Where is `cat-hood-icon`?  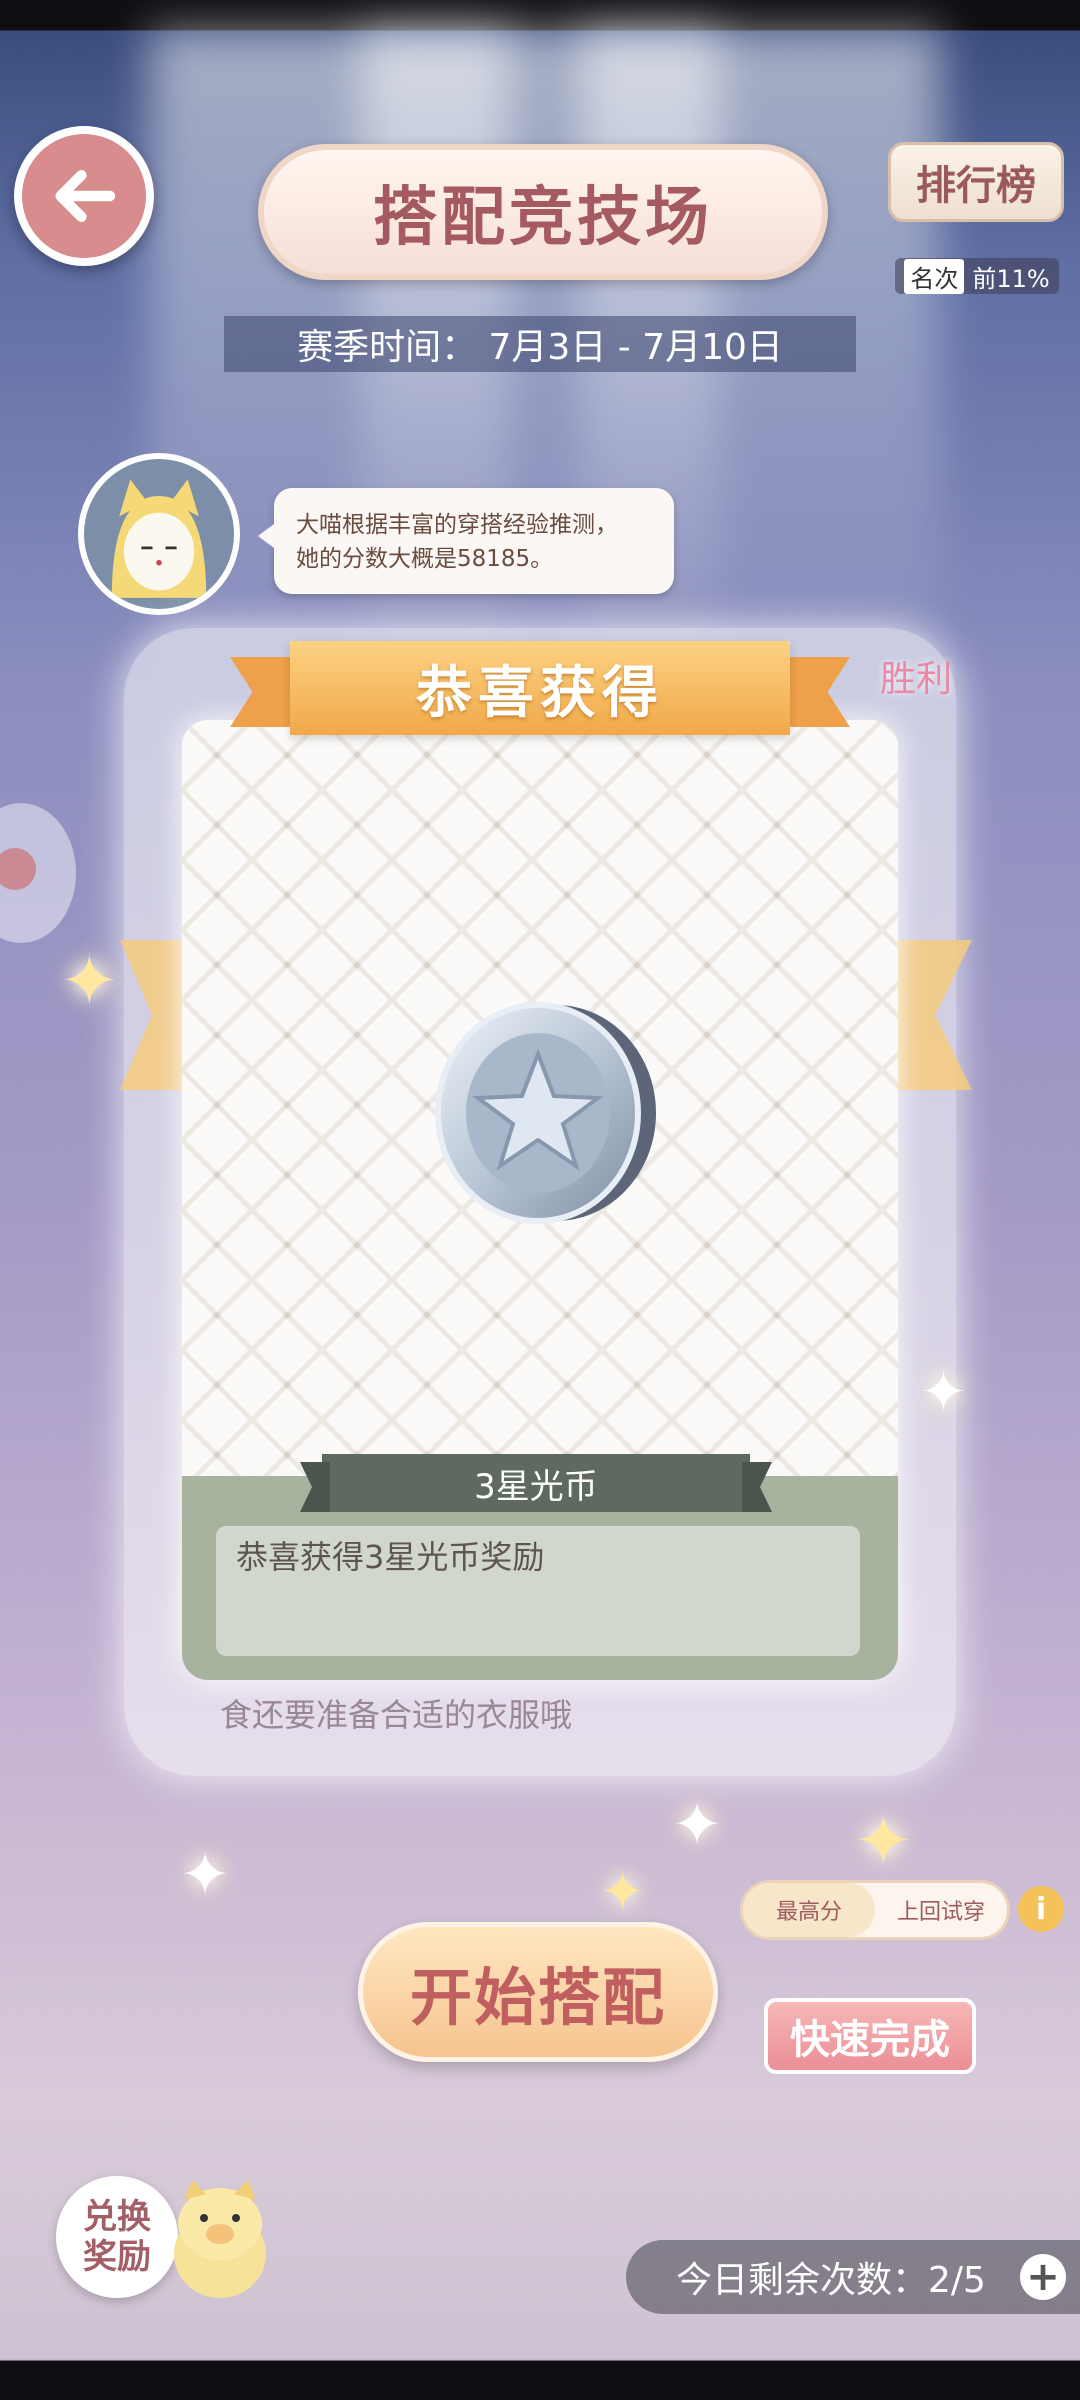
cat-hood-icon is located at coordinates (159, 534).